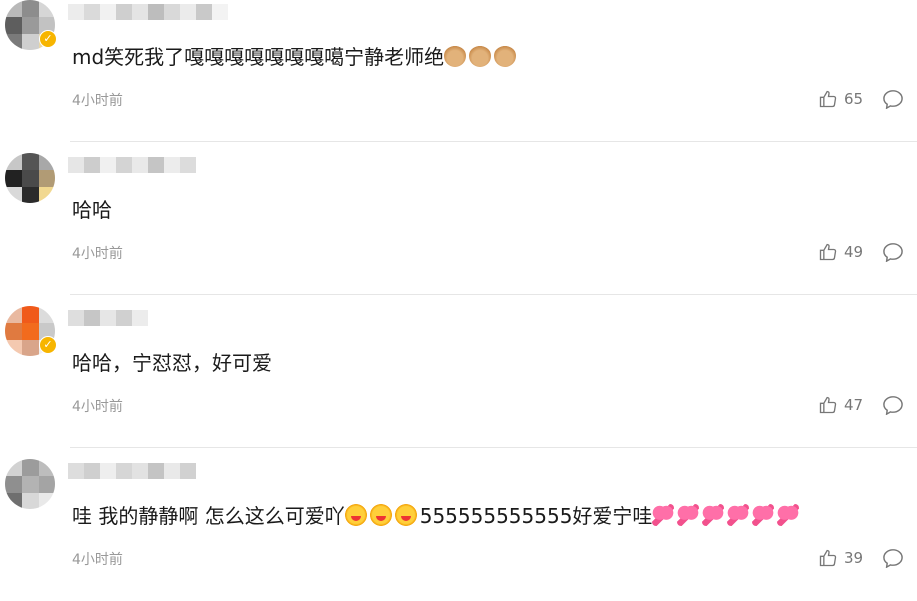 This screenshot has height=601, width=917. I want to click on comment-text: 哇 我的静静啊 怎么这么可爱吖 555555555555好爱宁哇, so click(437, 516).